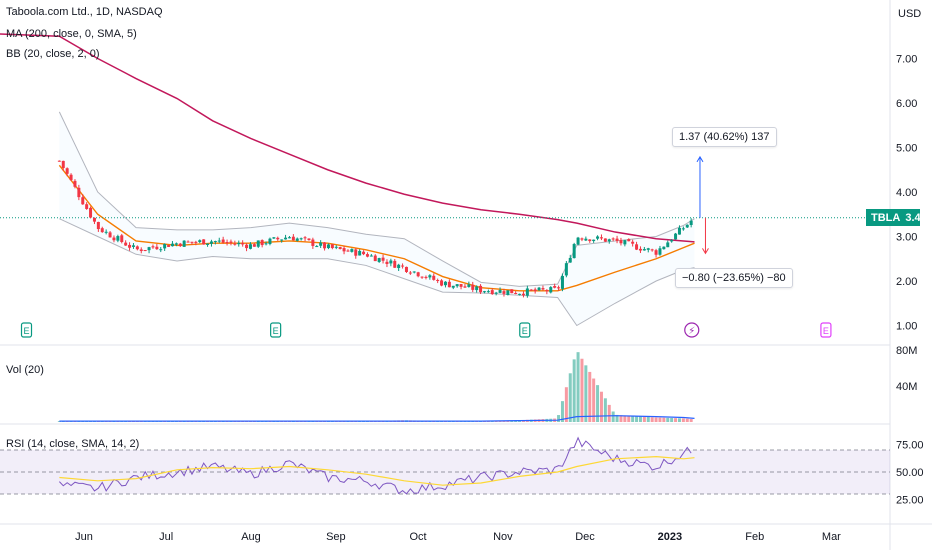  I want to click on measure-down-label: −0.80 (−23.65%) −80, so click(734, 278).